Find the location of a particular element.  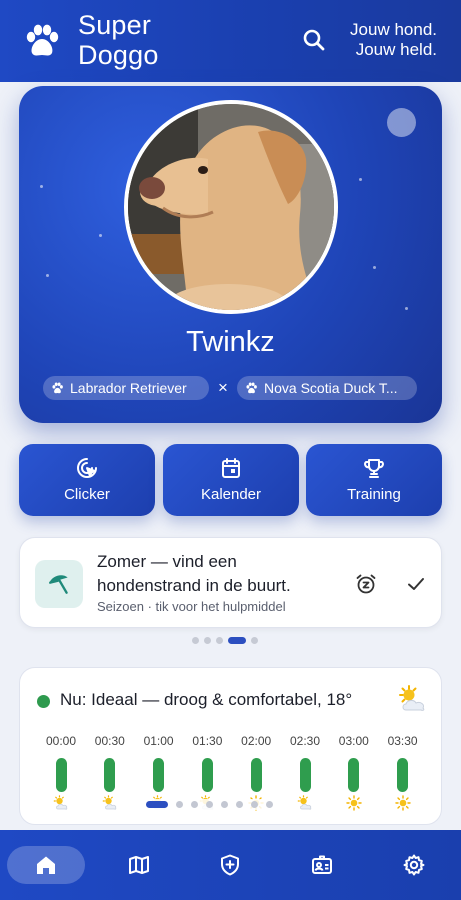

nav-settings is located at coordinates (414, 865).